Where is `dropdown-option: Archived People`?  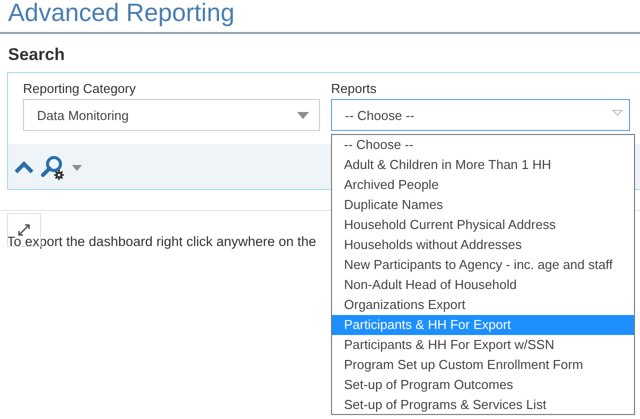
dropdown-option: Archived People is located at coordinates (483, 185).